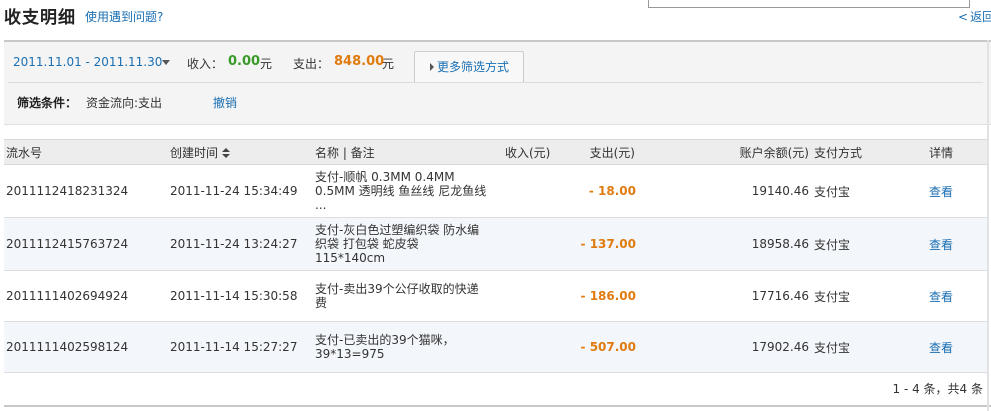 This screenshot has width=991, height=411. I want to click on row-name: 支付-卖出39个公仔收取的快递费, so click(410, 296).